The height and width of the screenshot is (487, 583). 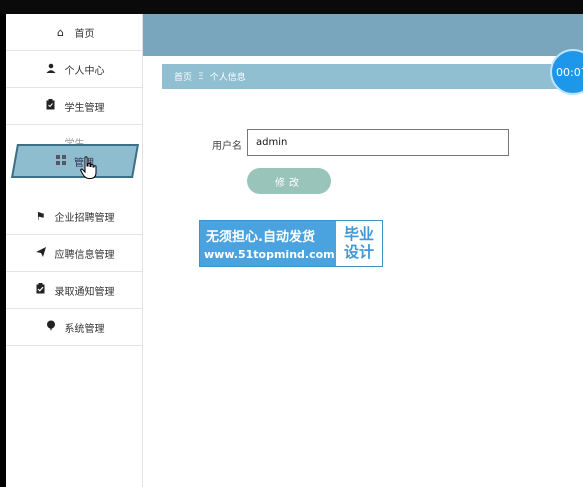 I want to click on sidebar-item-system: 系统管理, so click(x=74, y=327).